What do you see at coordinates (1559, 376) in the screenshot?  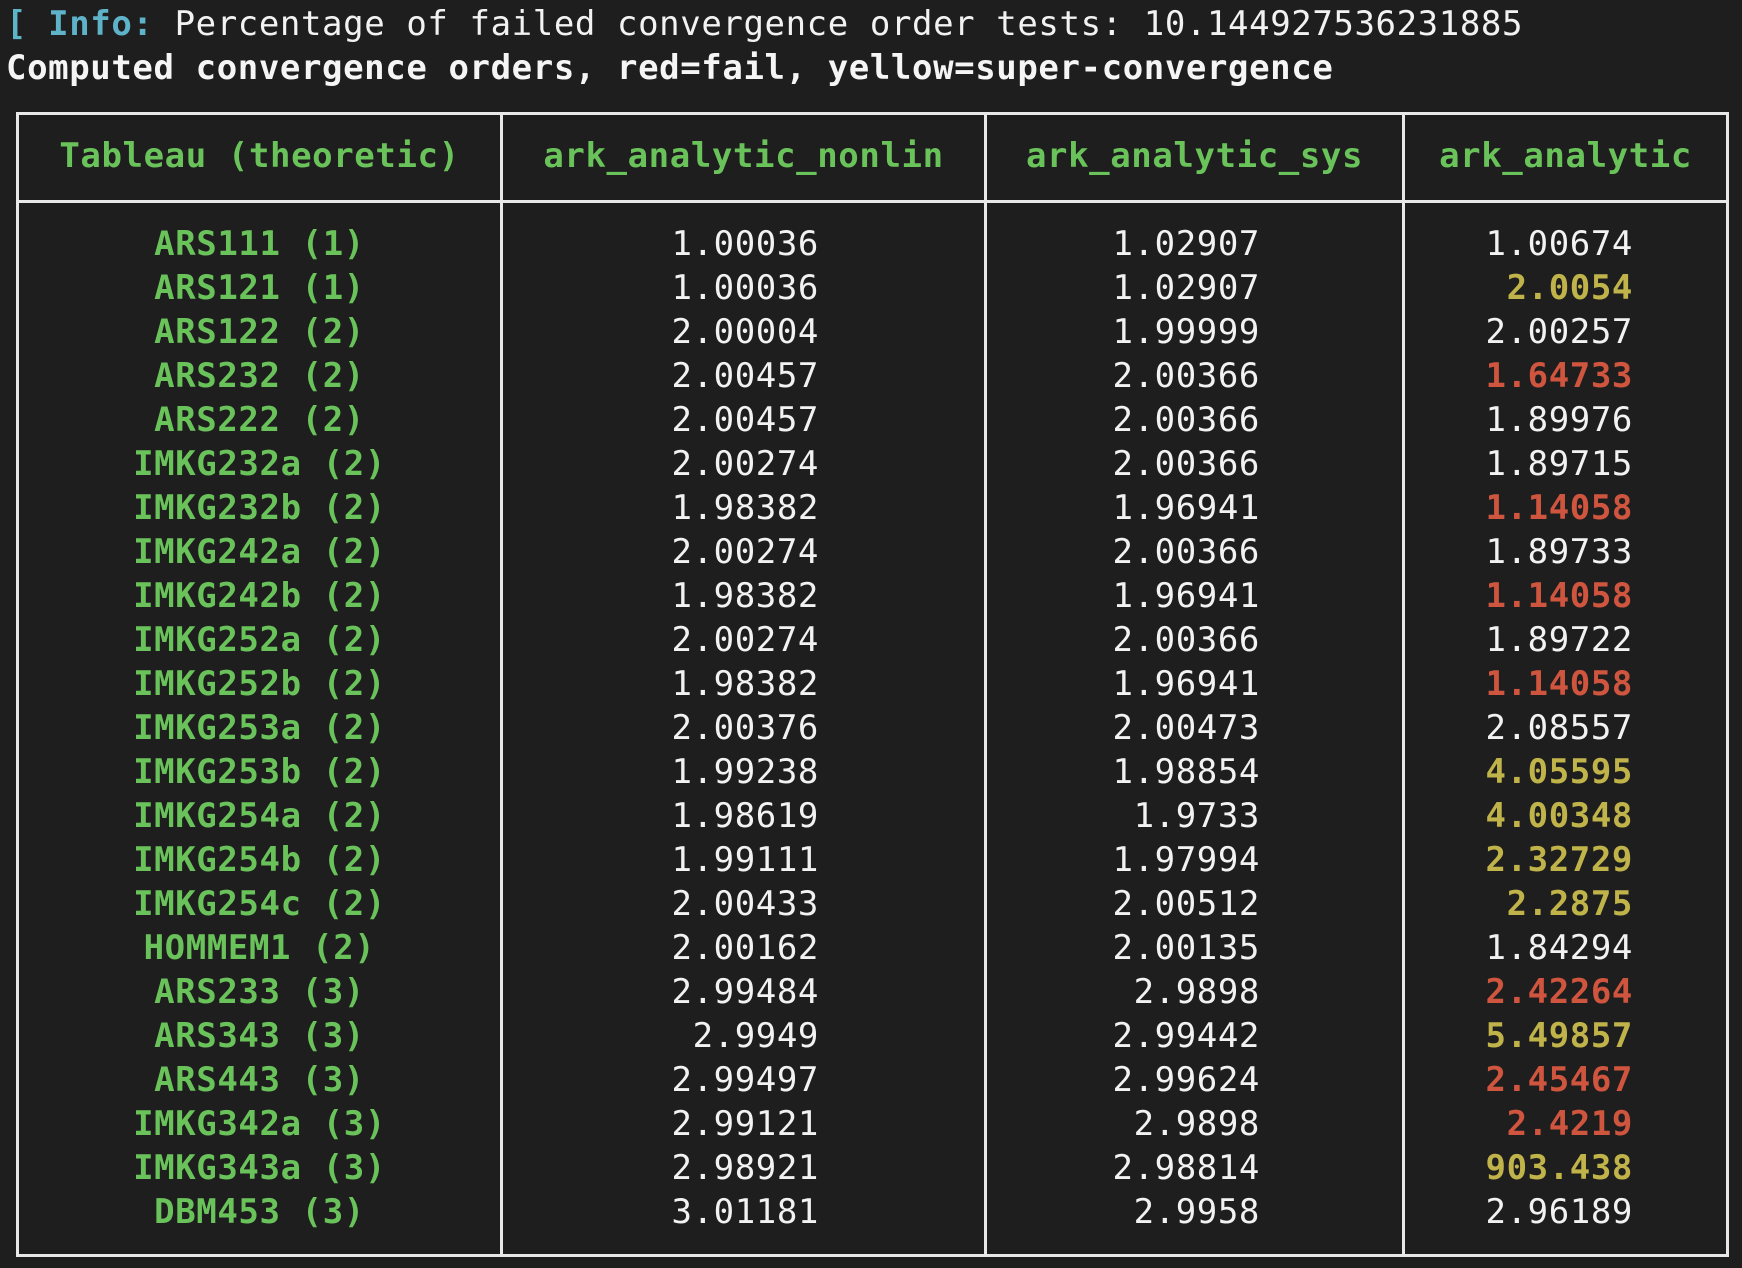 I see `order-value-cell: 1.64733` at bounding box center [1559, 376].